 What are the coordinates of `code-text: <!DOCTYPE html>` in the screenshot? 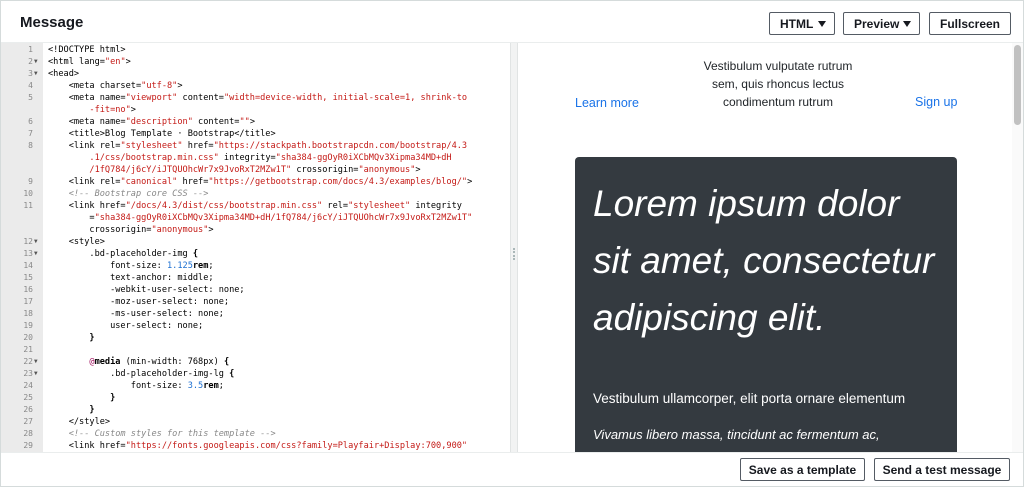 It's located at (87, 50).